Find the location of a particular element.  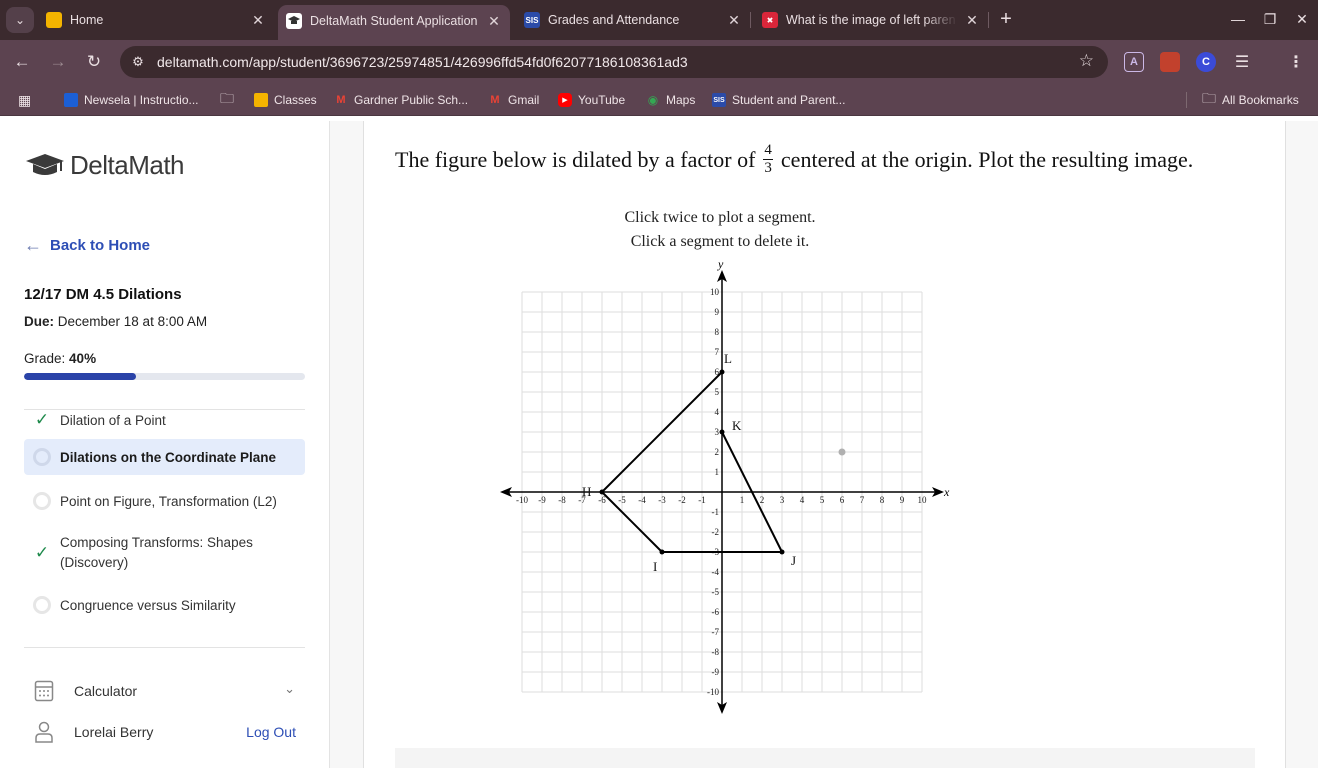

folder-icon: 🗀 is located at coordinates (227, 98).